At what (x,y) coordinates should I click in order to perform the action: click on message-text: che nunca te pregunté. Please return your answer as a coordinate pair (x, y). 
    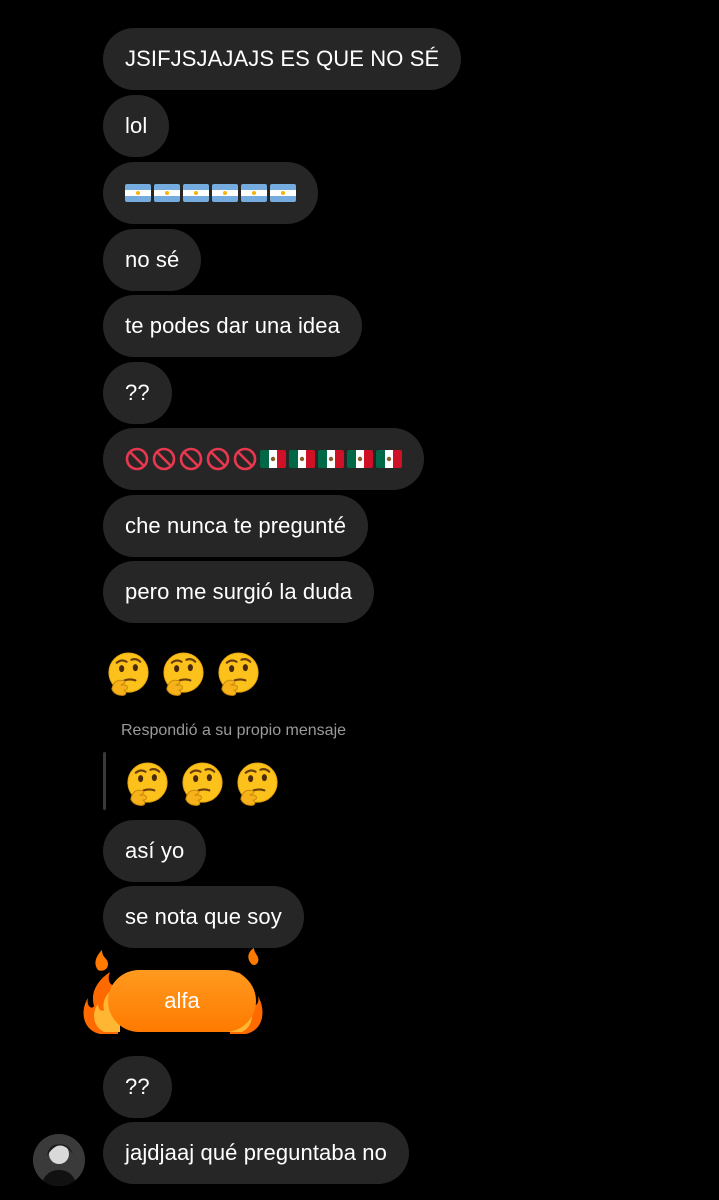
    Looking at the image, I should click on (236, 525).